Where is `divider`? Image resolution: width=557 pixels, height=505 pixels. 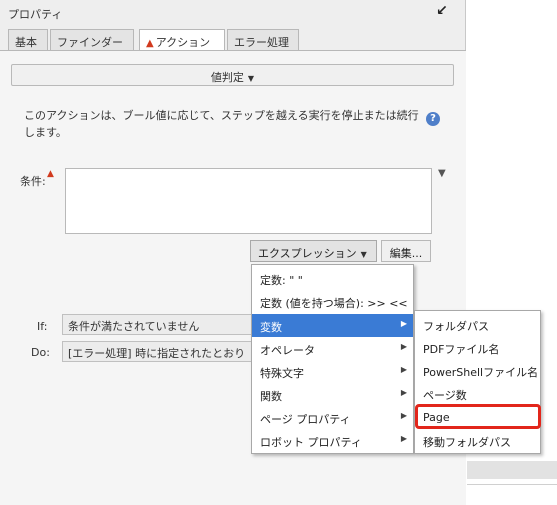 divider is located at coordinates (512, 484).